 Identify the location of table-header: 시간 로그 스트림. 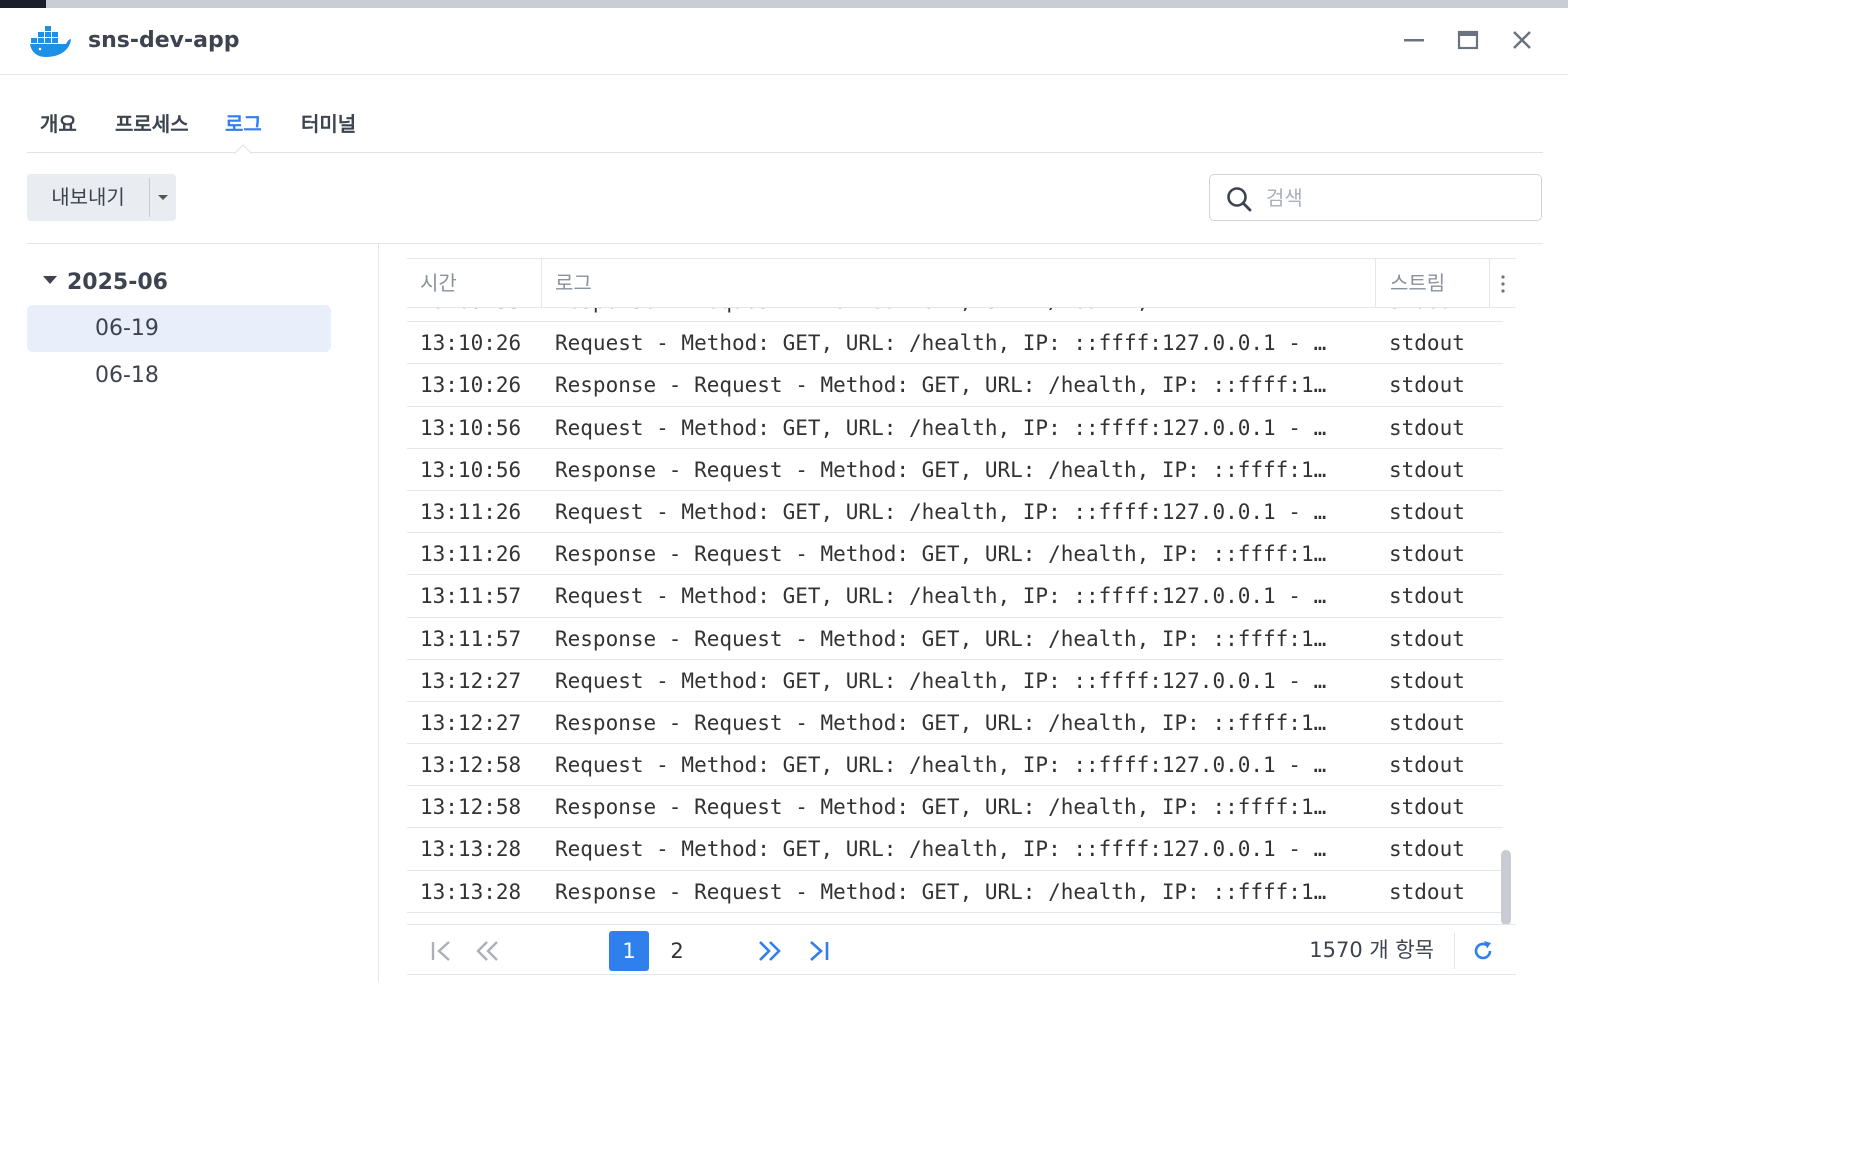
(961, 283).